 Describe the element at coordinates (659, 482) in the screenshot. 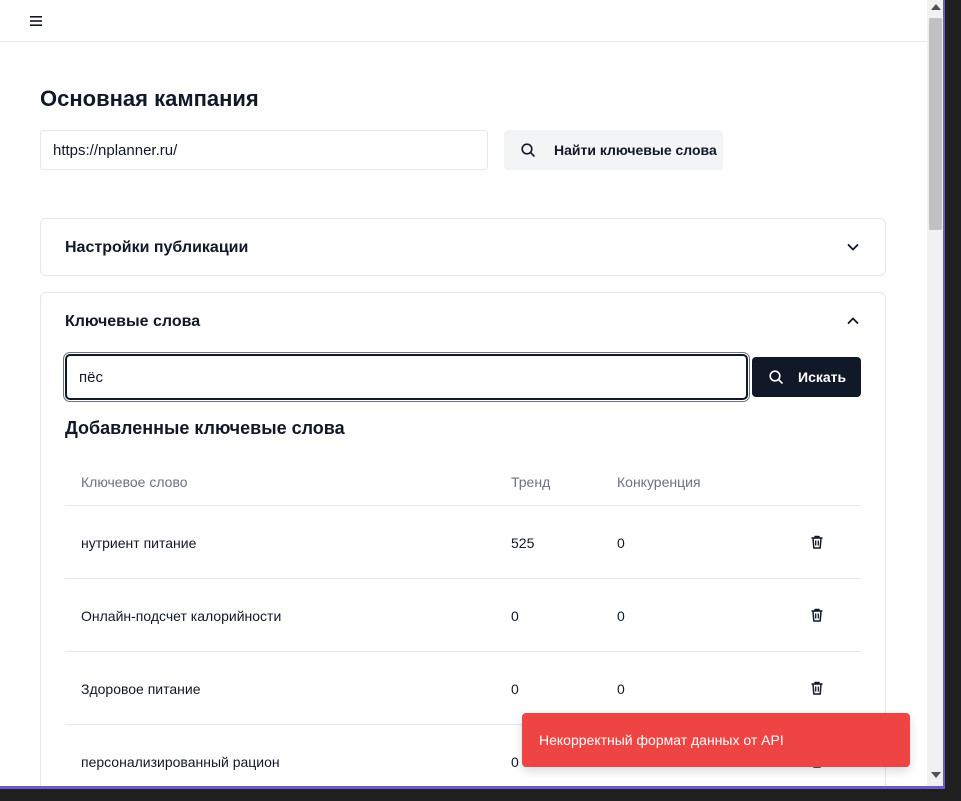

I see `column-header-competition: Конкуренция` at that location.